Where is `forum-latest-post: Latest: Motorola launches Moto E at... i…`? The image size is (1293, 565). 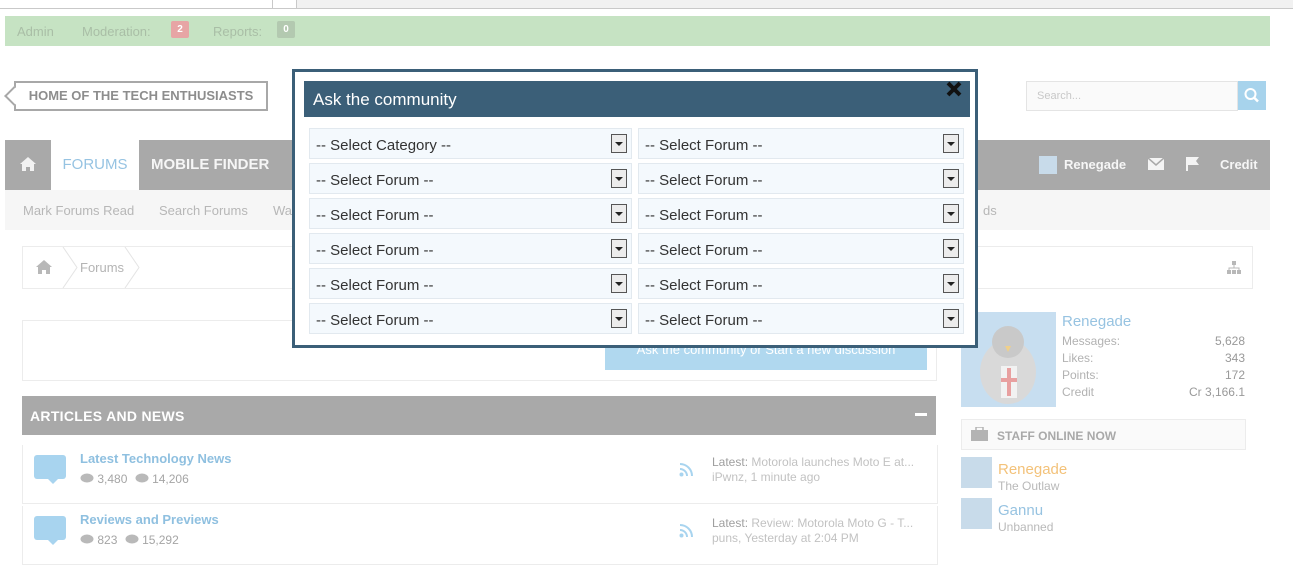 forum-latest-post: Latest: Motorola launches Moto E at... i… is located at coordinates (817, 470).